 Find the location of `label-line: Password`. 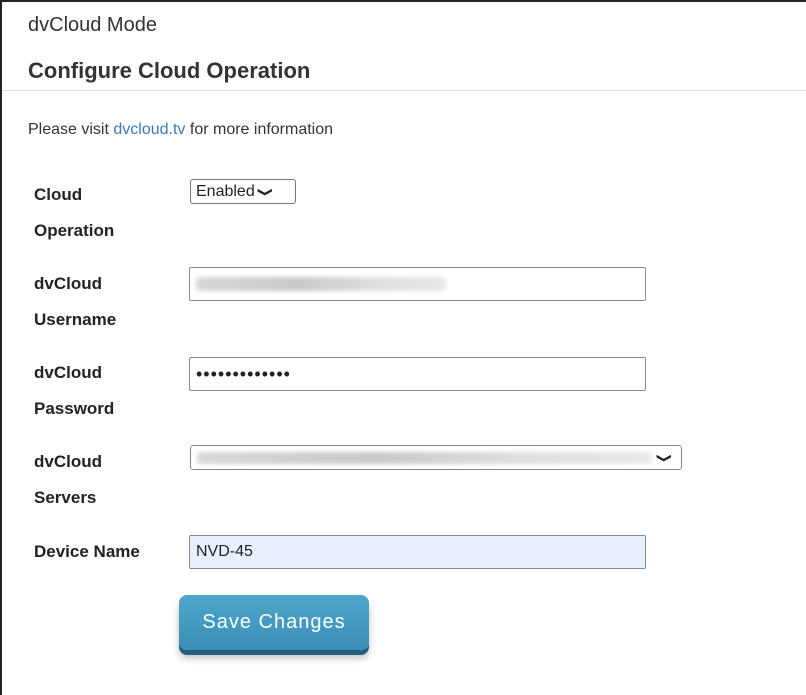

label-line: Password is located at coordinates (74, 408).